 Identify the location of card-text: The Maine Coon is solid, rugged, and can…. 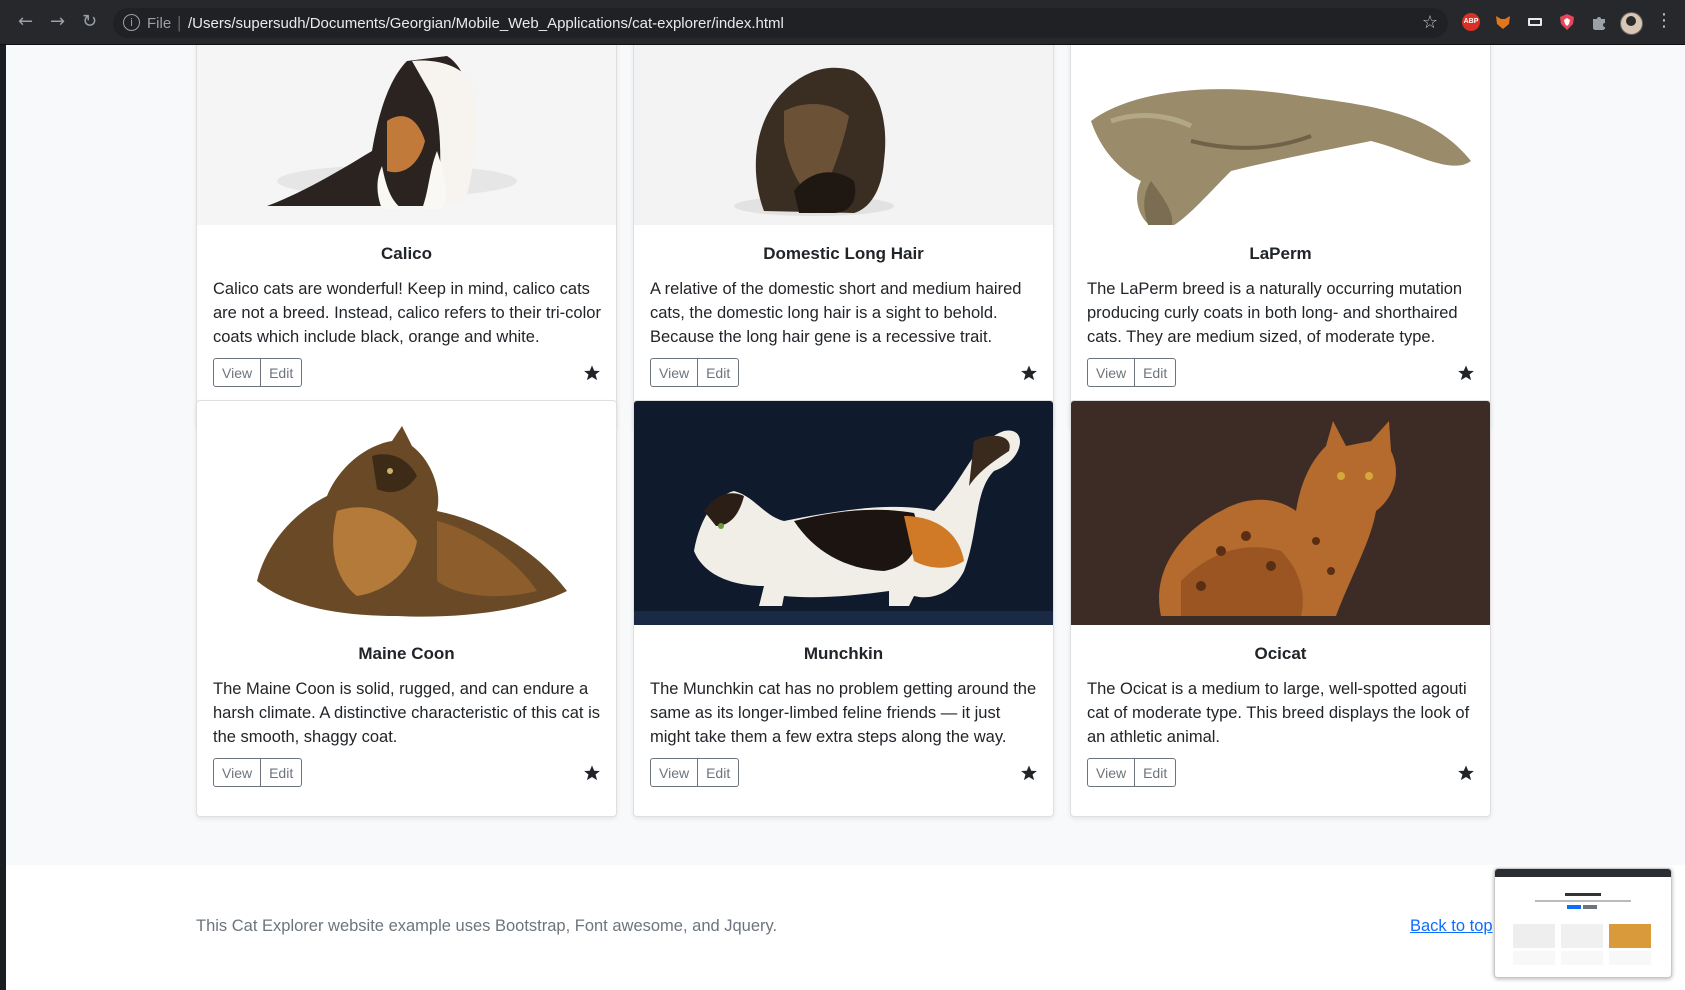
(406, 713).